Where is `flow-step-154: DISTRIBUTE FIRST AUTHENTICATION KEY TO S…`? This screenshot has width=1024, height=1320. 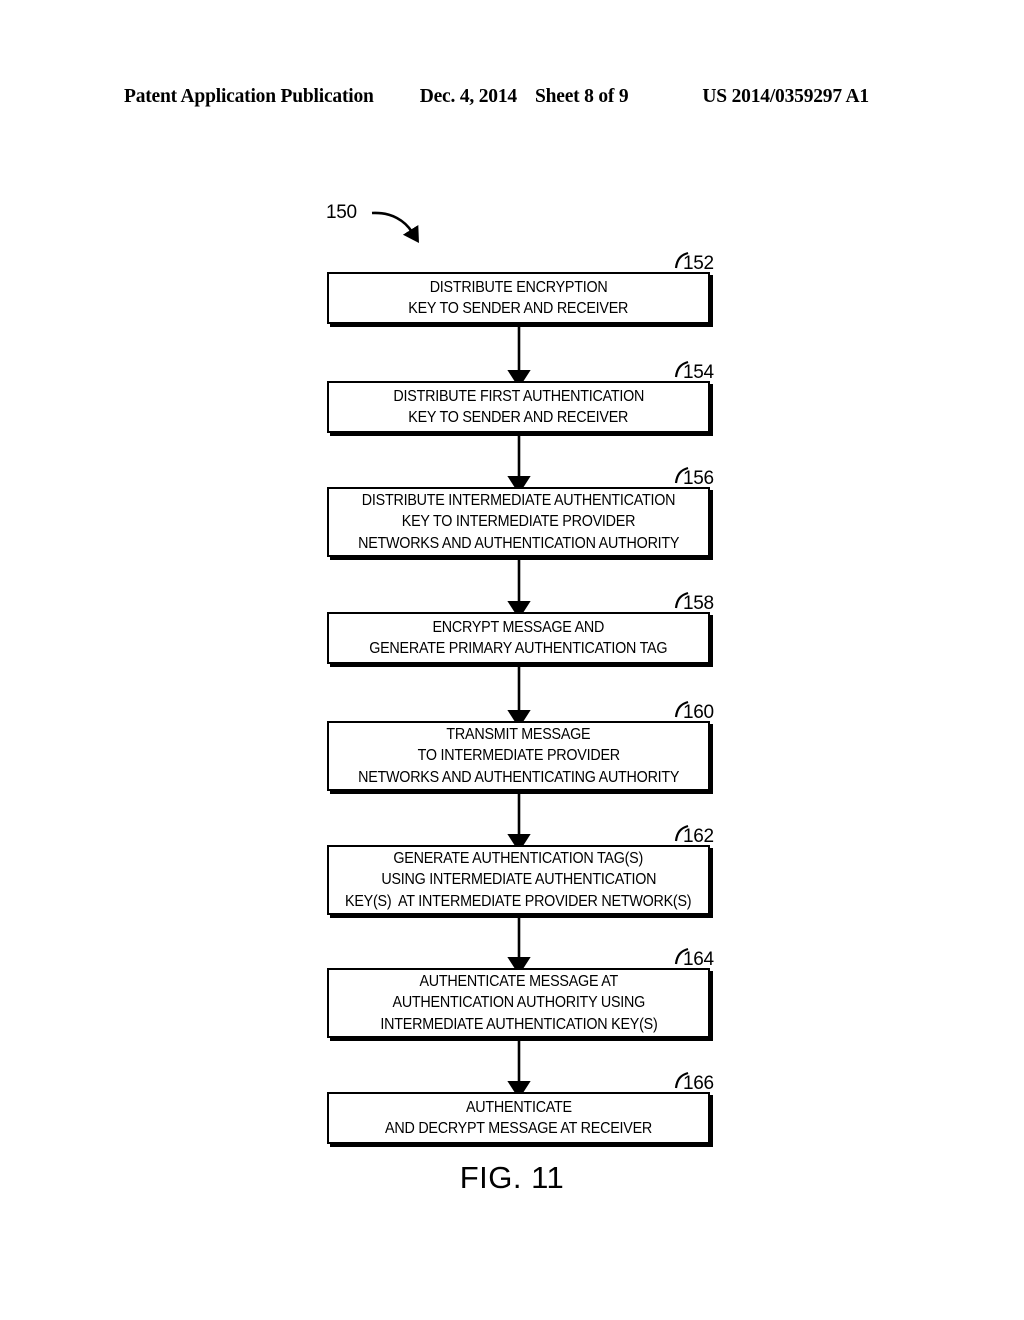
flow-step-154: DISTRIBUTE FIRST AUTHENTICATION KEY TO S… is located at coordinates (518, 407).